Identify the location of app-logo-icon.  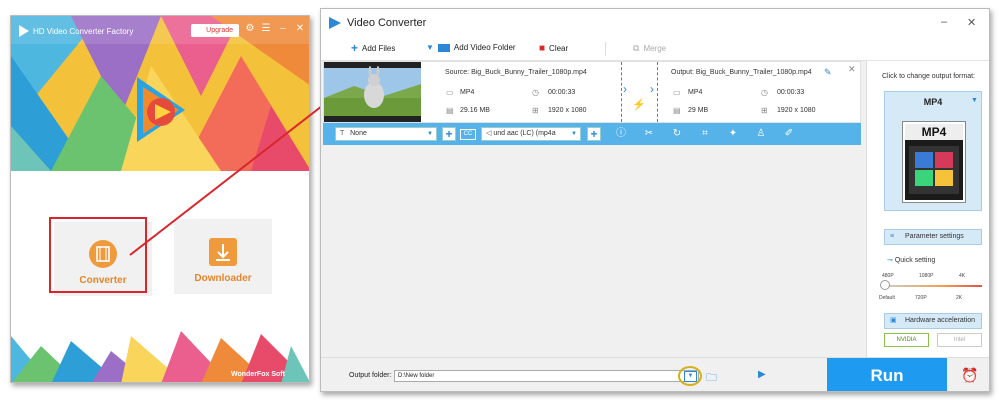
(335, 23).